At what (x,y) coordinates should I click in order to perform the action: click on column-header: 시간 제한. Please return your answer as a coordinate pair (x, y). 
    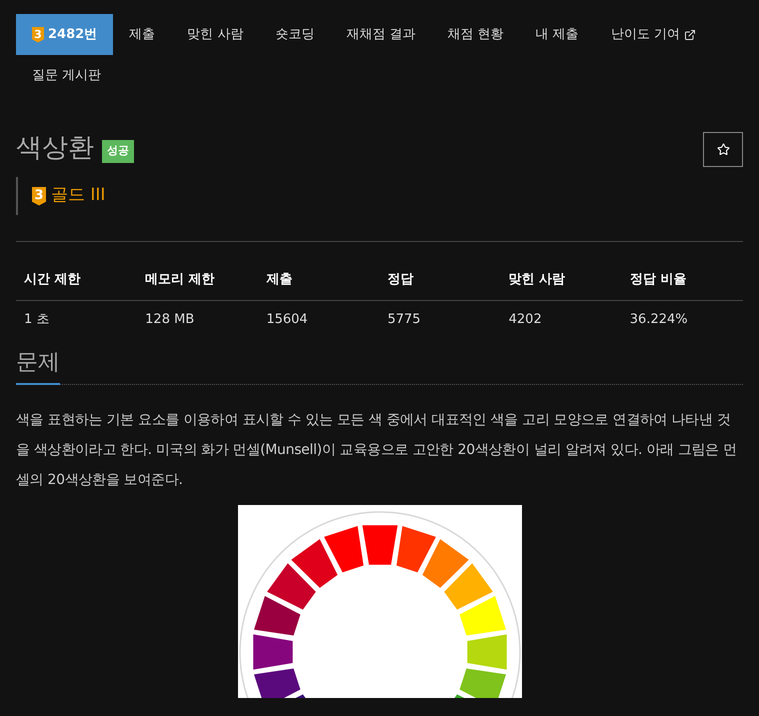
    Looking at the image, I should click on (77, 280).